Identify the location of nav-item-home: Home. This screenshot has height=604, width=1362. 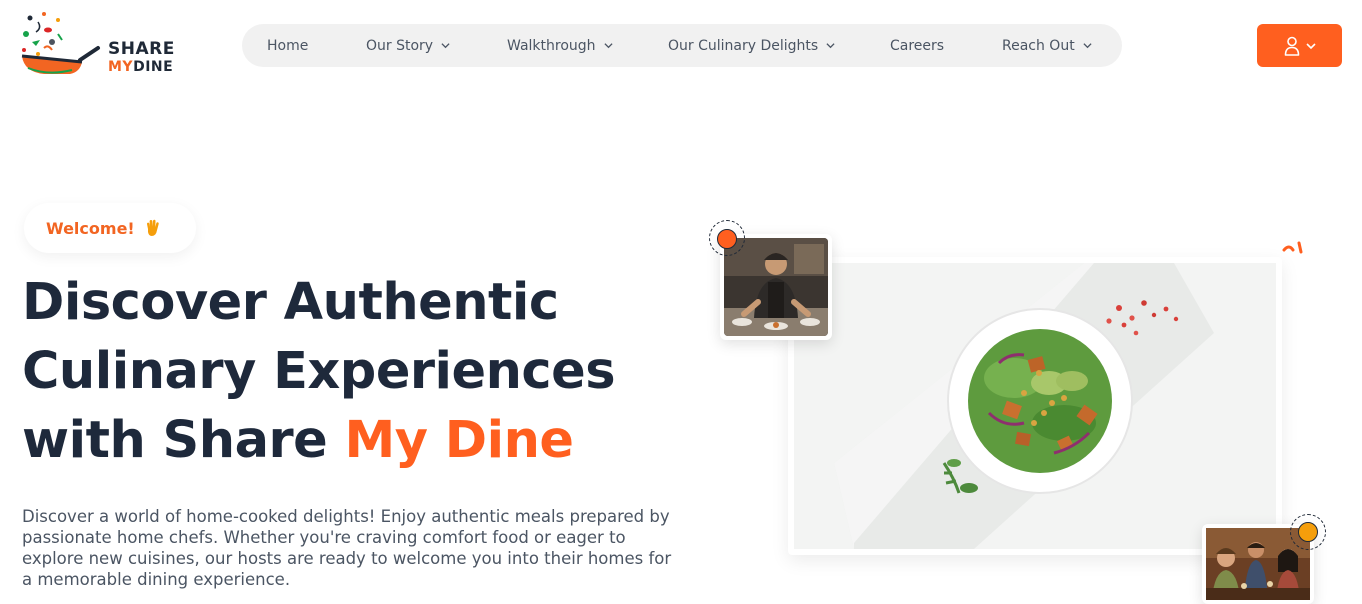
(287, 45).